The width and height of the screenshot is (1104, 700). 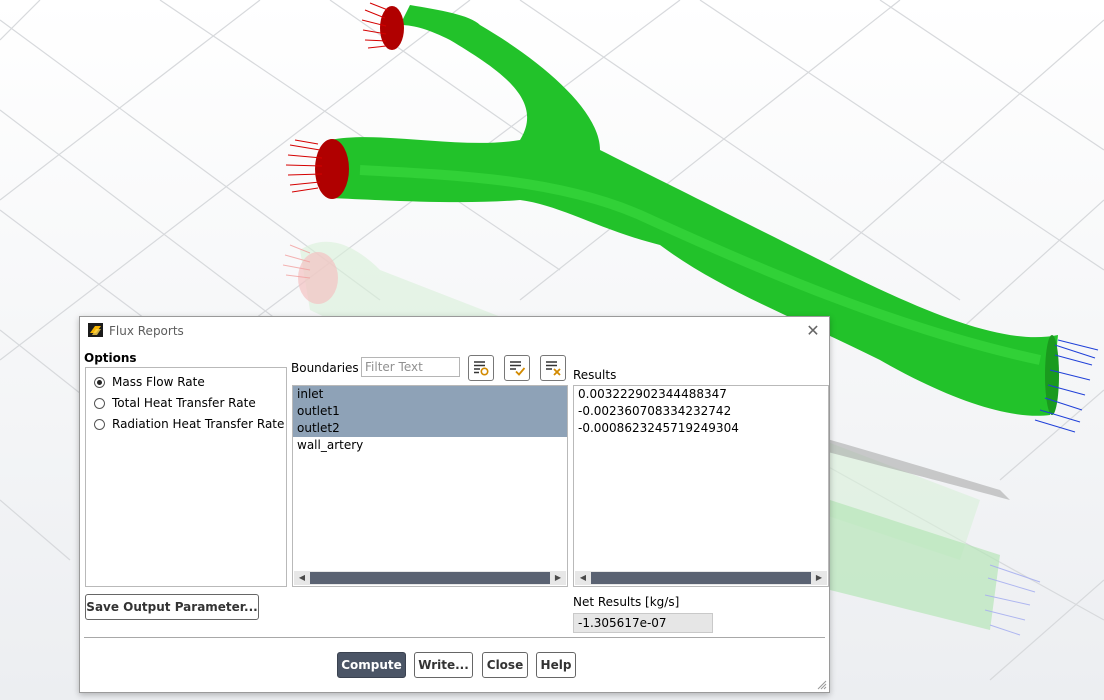 What do you see at coordinates (505, 665) in the screenshot?
I see `close-button: Close` at bounding box center [505, 665].